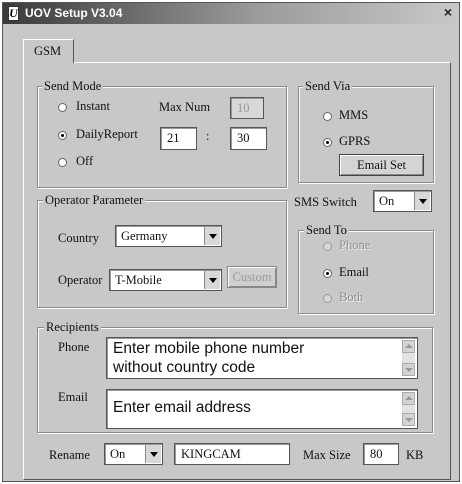  Describe the element at coordinates (118, 454) in the screenshot. I see `rename-value: On` at that location.